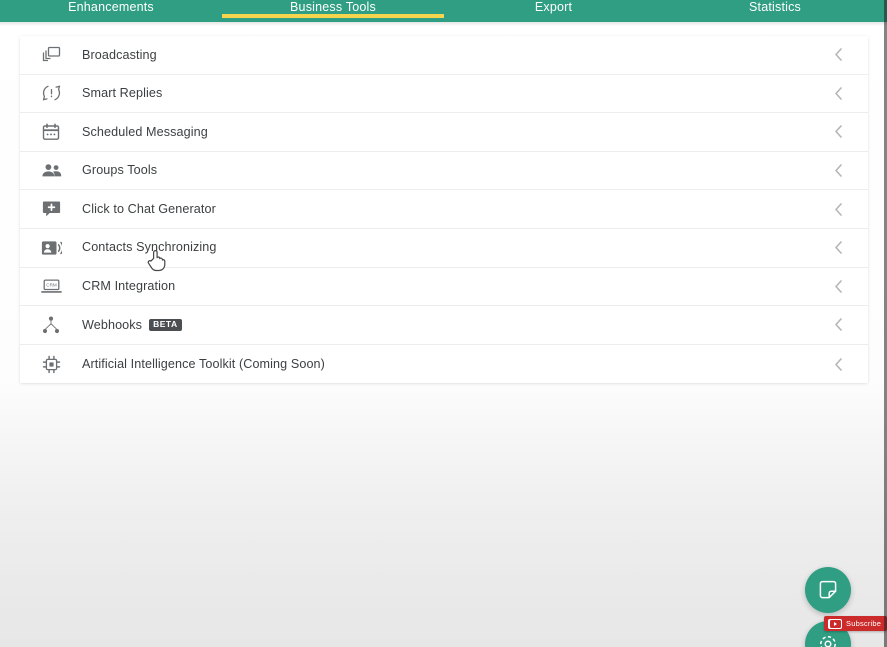  Describe the element at coordinates (444, 325) in the screenshot. I see `list-item-webhooks: Webhooks BETA` at that location.